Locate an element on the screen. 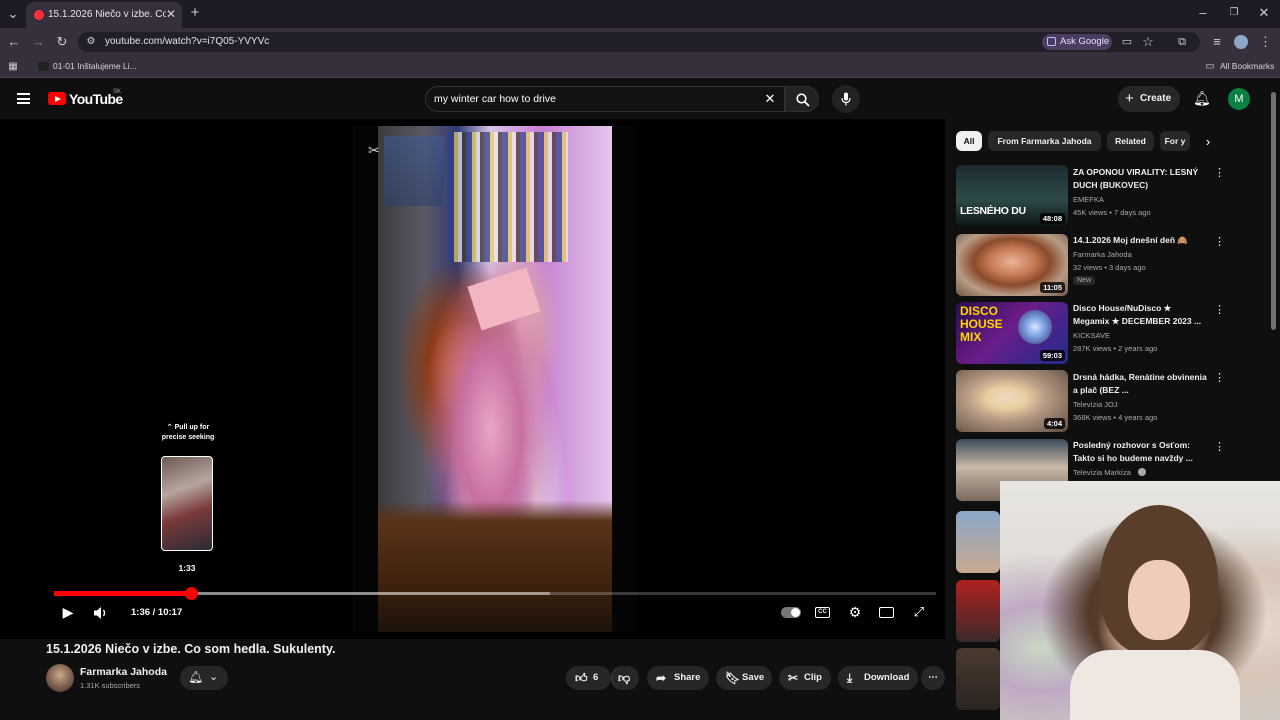  related-meta: 287K views • 2 years ago is located at coordinates (1115, 348).